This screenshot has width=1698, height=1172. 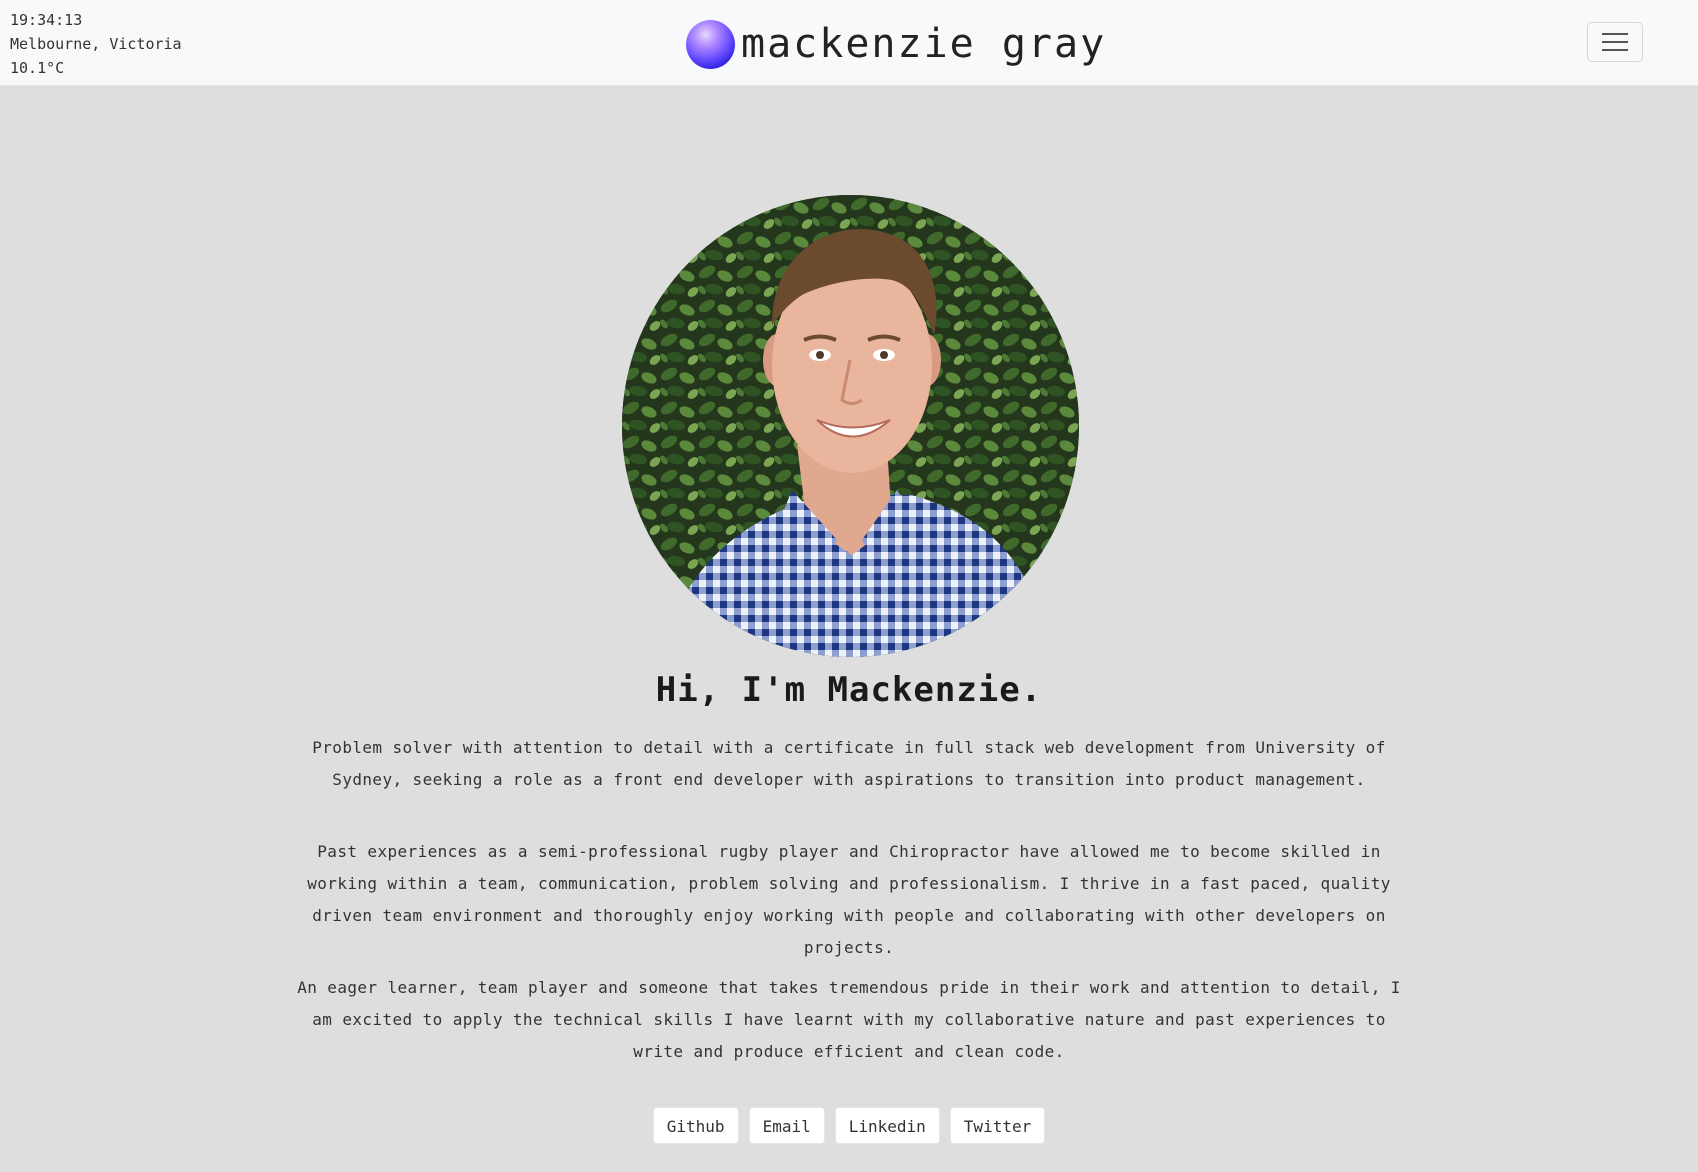 I want to click on orb-logo-icon, so click(x=710, y=44).